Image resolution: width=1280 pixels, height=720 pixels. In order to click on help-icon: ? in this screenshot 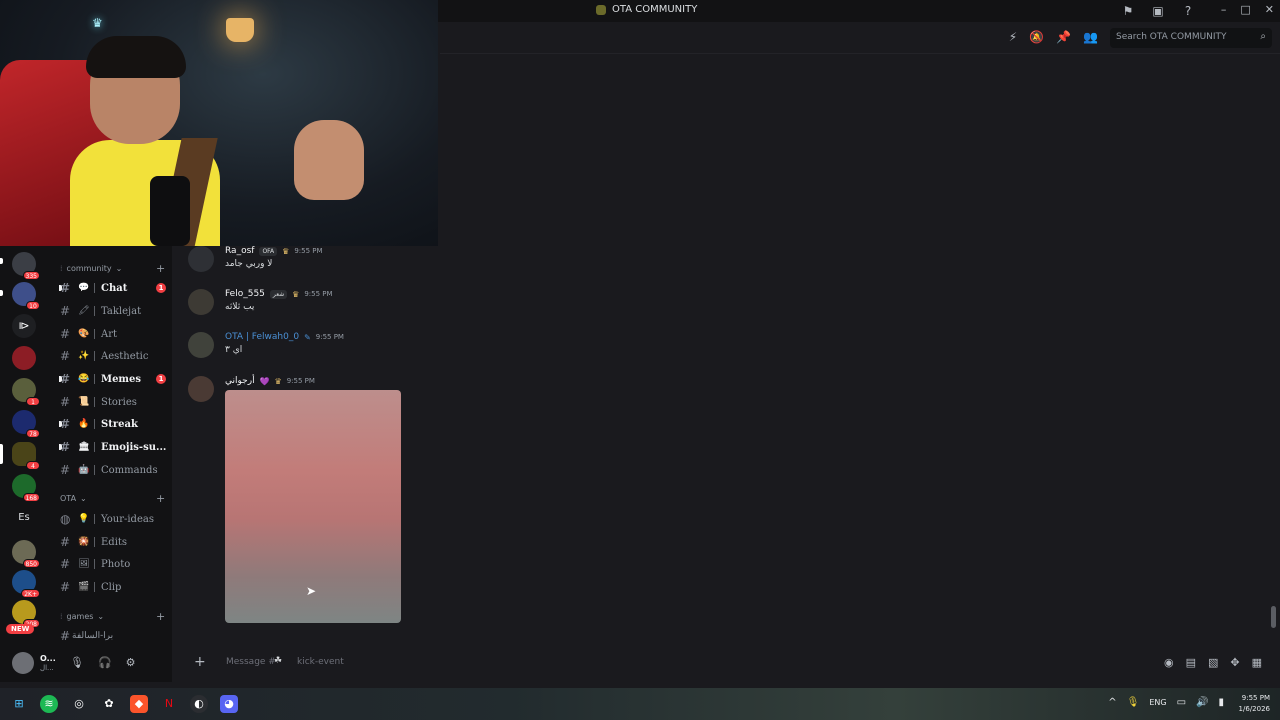, I will do `click(1188, 11)`.